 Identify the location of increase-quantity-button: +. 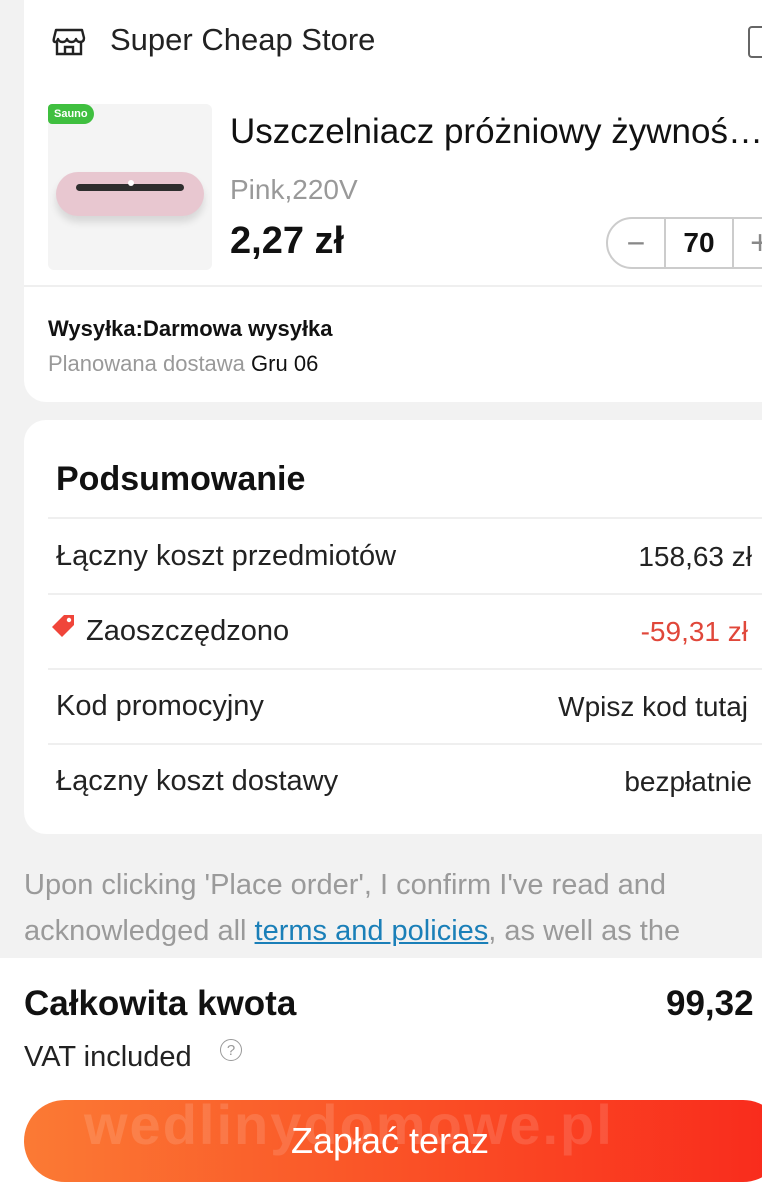
(747, 243).